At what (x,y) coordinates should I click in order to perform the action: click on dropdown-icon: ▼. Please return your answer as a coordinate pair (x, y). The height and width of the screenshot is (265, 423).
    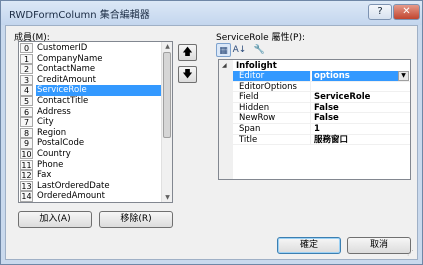
    Looking at the image, I should click on (403, 76).